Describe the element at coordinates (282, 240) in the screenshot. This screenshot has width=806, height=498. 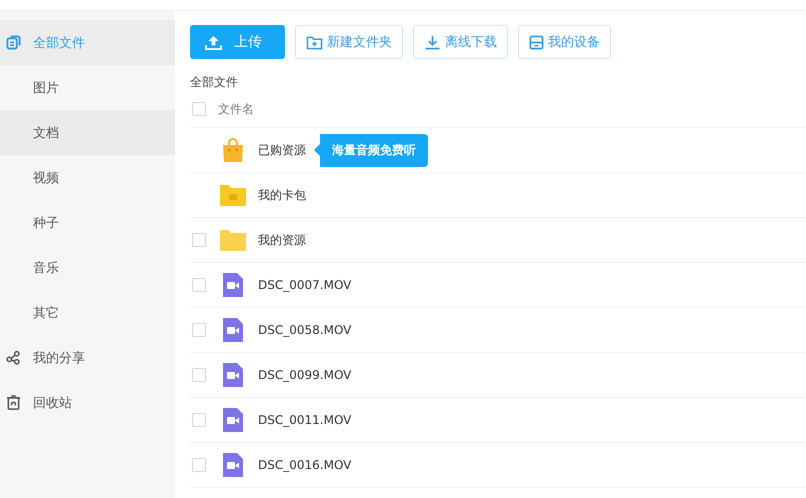
I see `file-name: 我的资源` at that location.